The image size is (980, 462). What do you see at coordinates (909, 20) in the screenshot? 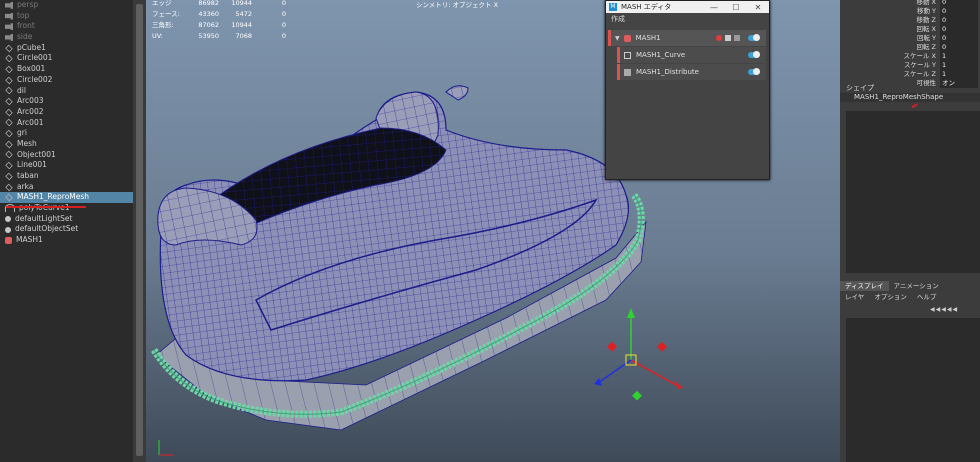
I see `channel-row: 移動 Z 0` at bounding box center [909, 20].